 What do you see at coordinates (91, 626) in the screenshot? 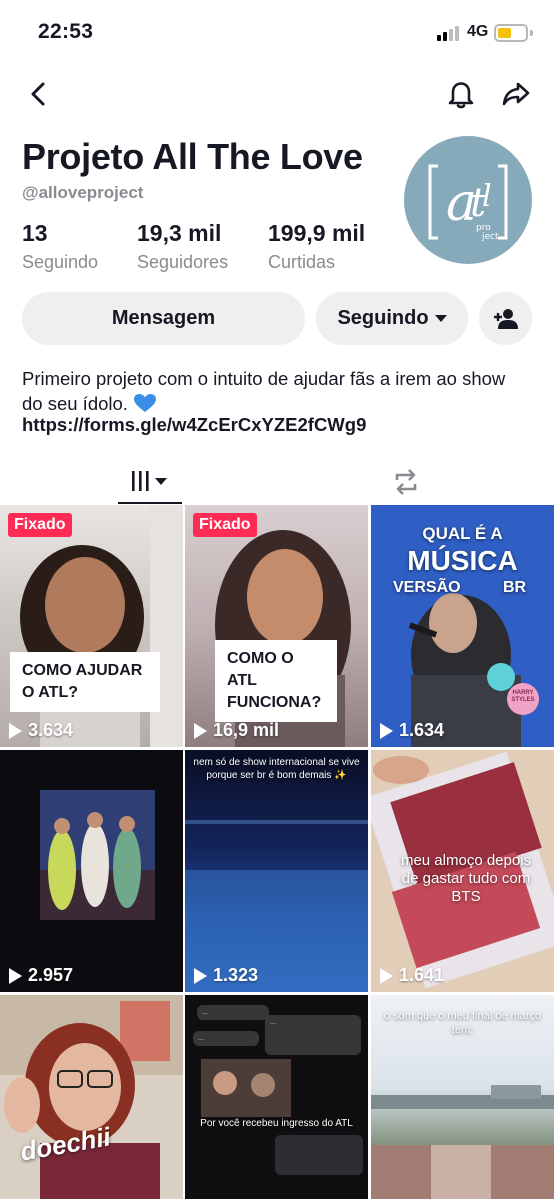
I see `video-tile: Fixado COMO AJUDAR O ATL? 3.634` at bounding box center [91, 626].